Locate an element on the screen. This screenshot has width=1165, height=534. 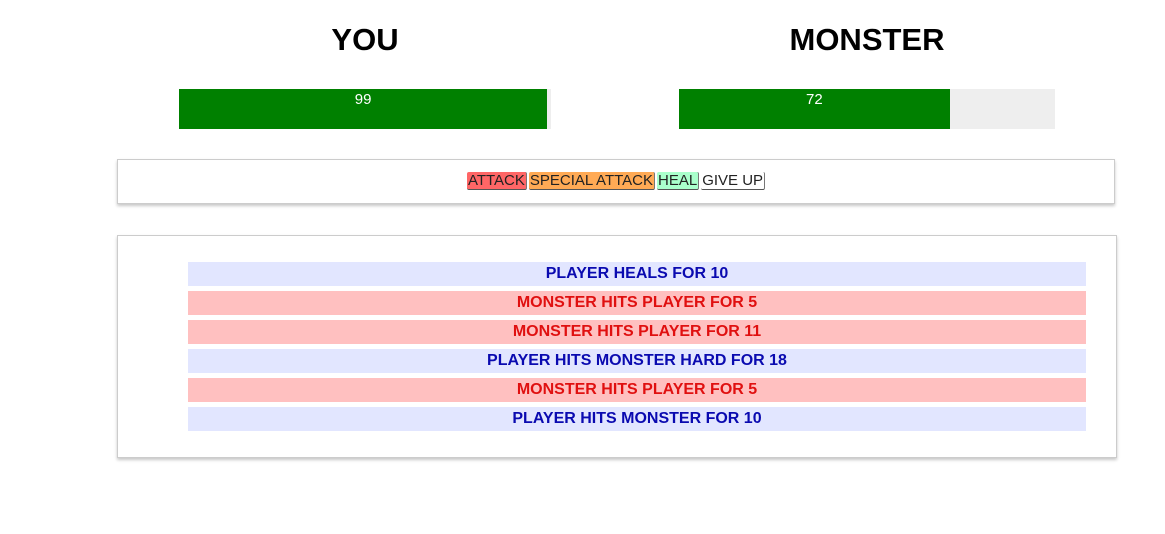
player-health-fill: 99 is located at coordinates (363, 109).